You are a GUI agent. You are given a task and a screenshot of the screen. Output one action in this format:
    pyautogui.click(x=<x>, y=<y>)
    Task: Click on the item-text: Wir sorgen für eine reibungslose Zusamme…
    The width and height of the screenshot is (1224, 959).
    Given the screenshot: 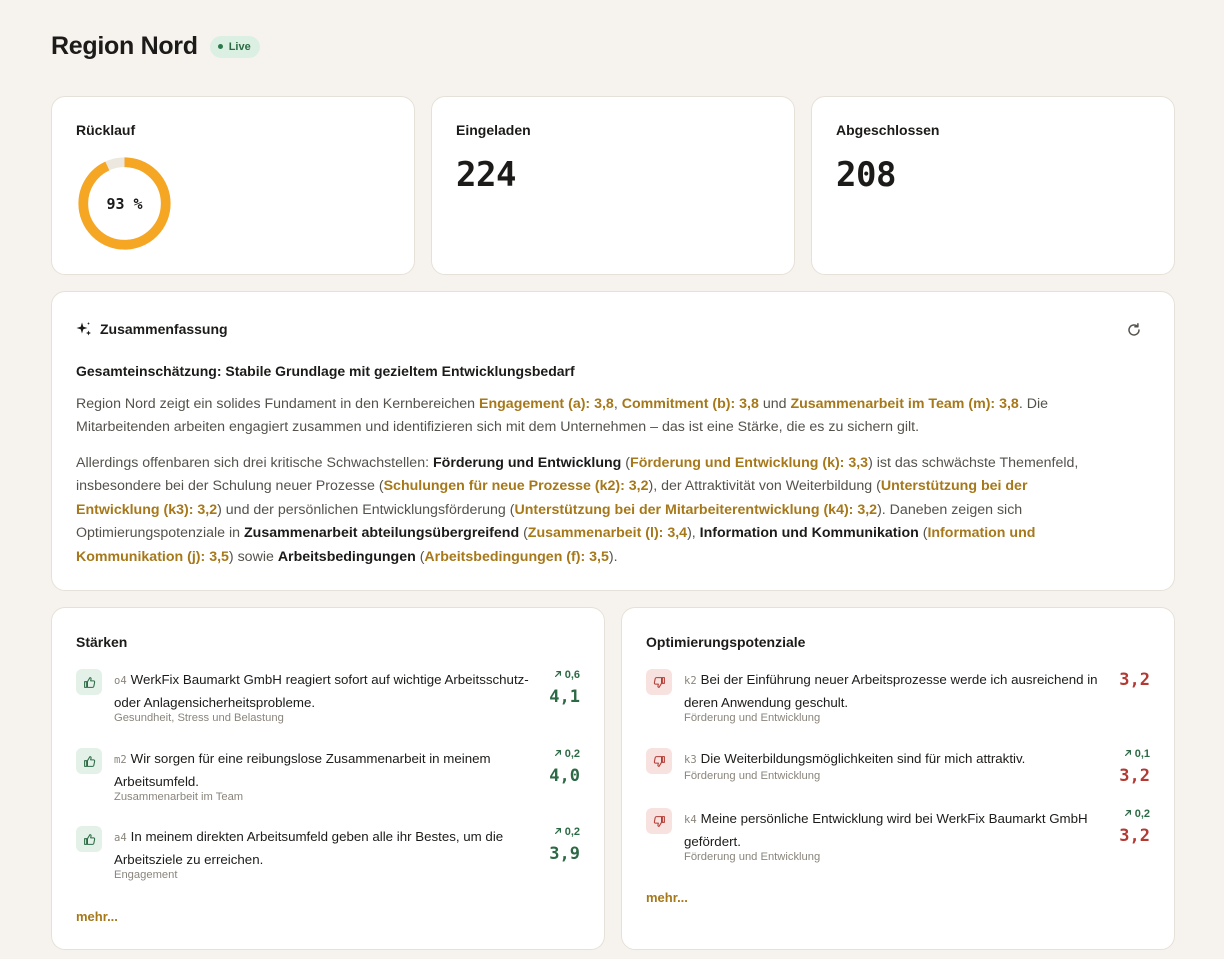 What is the action you would take?
    pyautogui.click(x=302, y=770)
    